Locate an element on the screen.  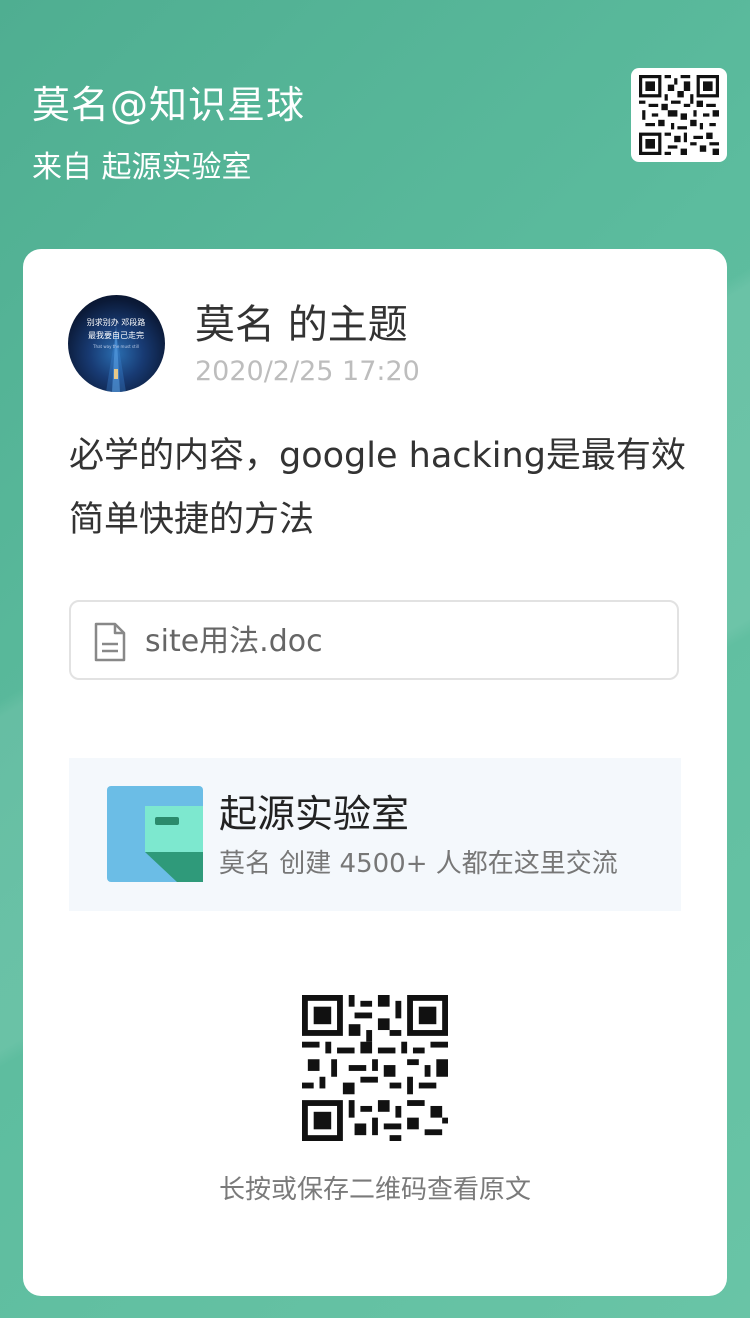
avatar-text-line2: 最我要自己走完 is located at coordinates (116, 335).